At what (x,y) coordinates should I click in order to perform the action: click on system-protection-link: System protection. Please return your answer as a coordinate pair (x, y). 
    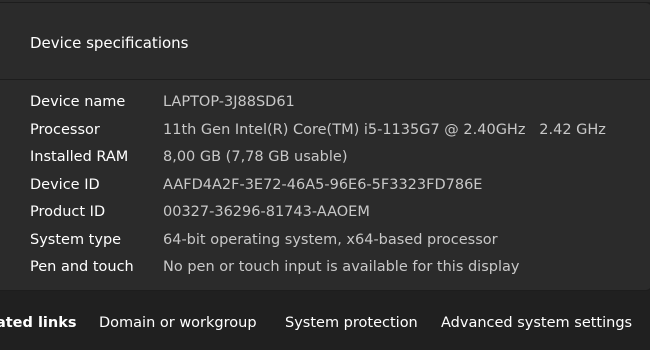
    Looking at the image, I should click on (351, 323).